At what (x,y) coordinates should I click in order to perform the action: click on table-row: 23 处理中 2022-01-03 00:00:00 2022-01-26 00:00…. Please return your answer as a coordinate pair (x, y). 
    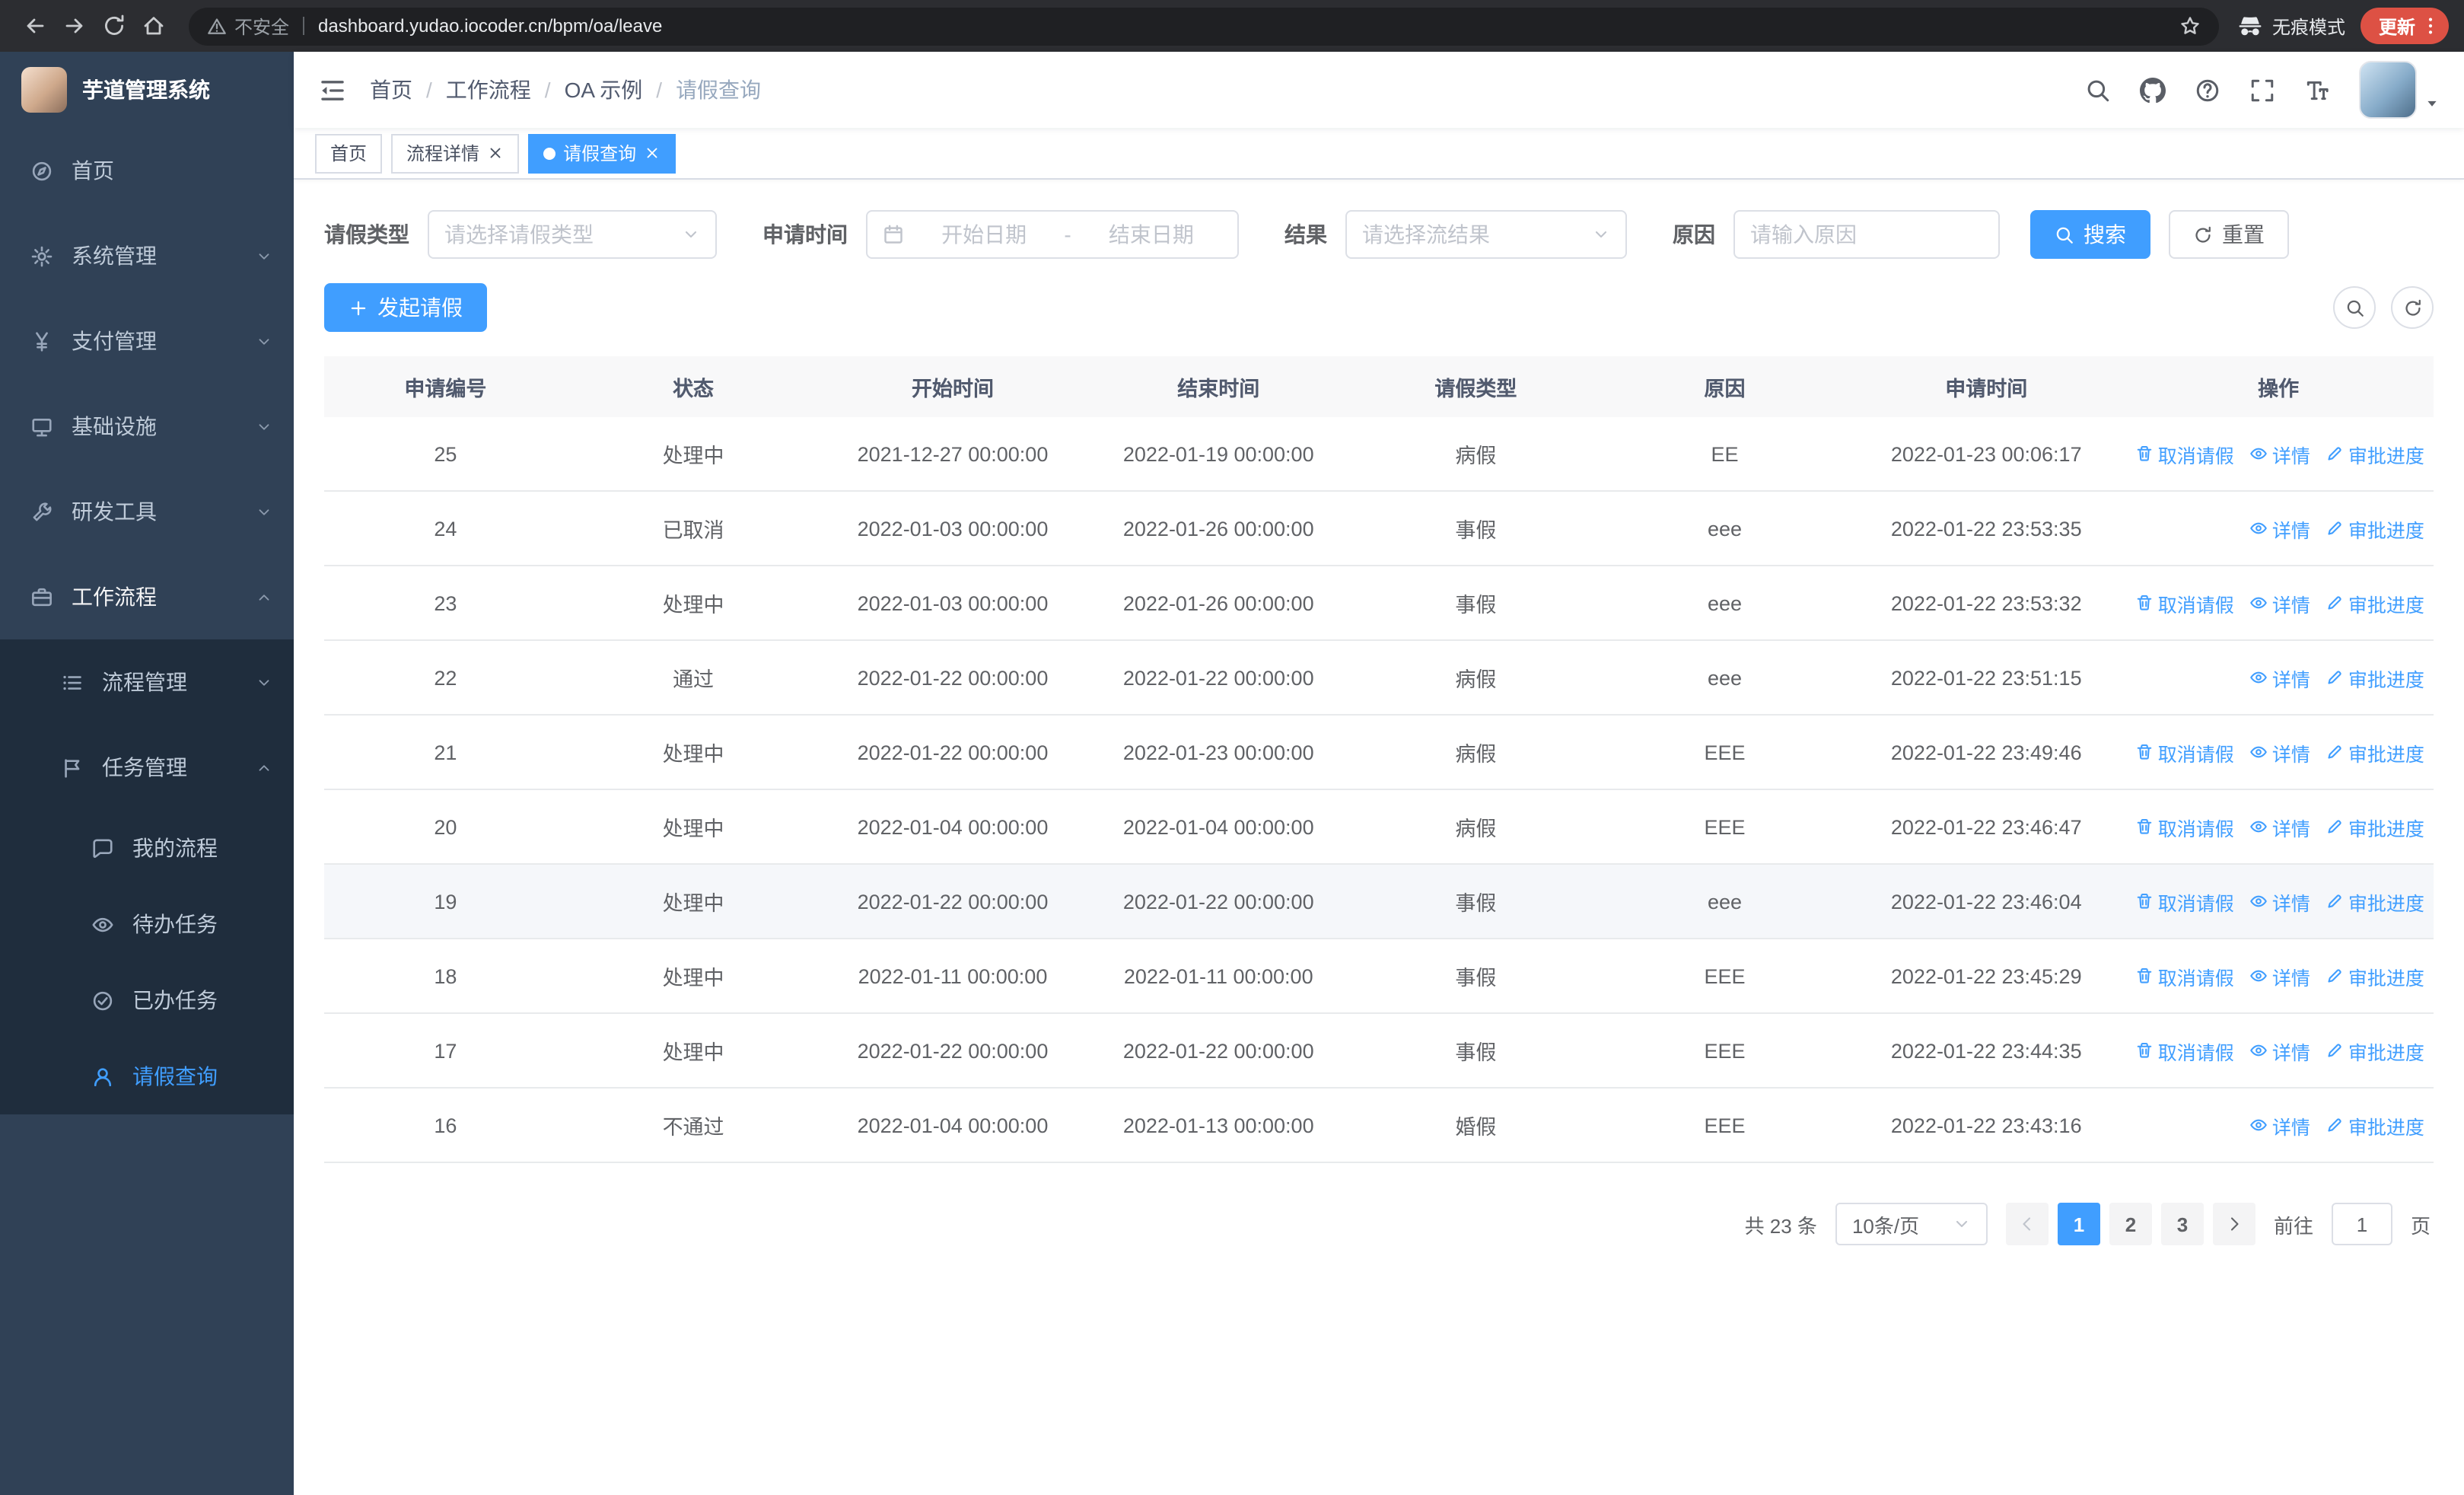
    Looking at the image, I should click on (1379, 603).